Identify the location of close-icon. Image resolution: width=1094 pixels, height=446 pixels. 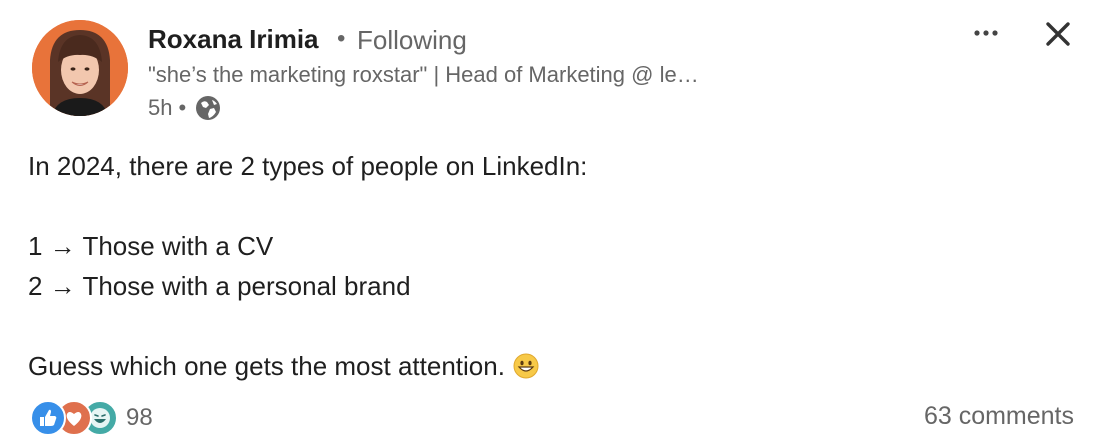
(1058, 34).